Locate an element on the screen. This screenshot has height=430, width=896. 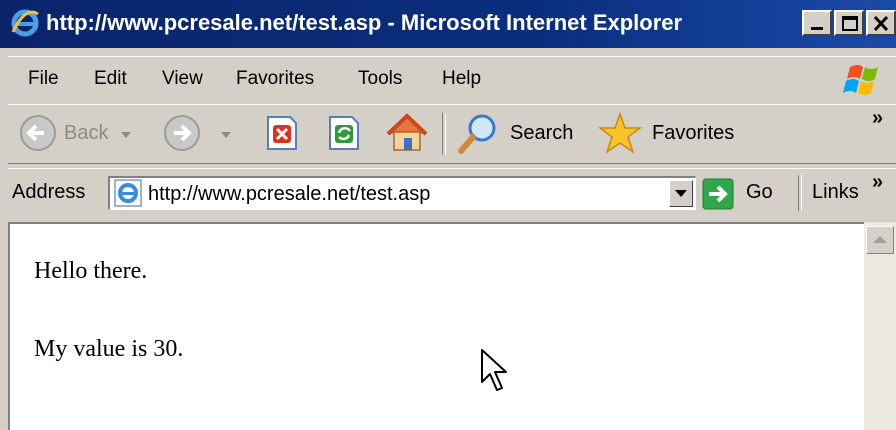
content-line-hello: Hello there. is located at coordinates (91, 271).